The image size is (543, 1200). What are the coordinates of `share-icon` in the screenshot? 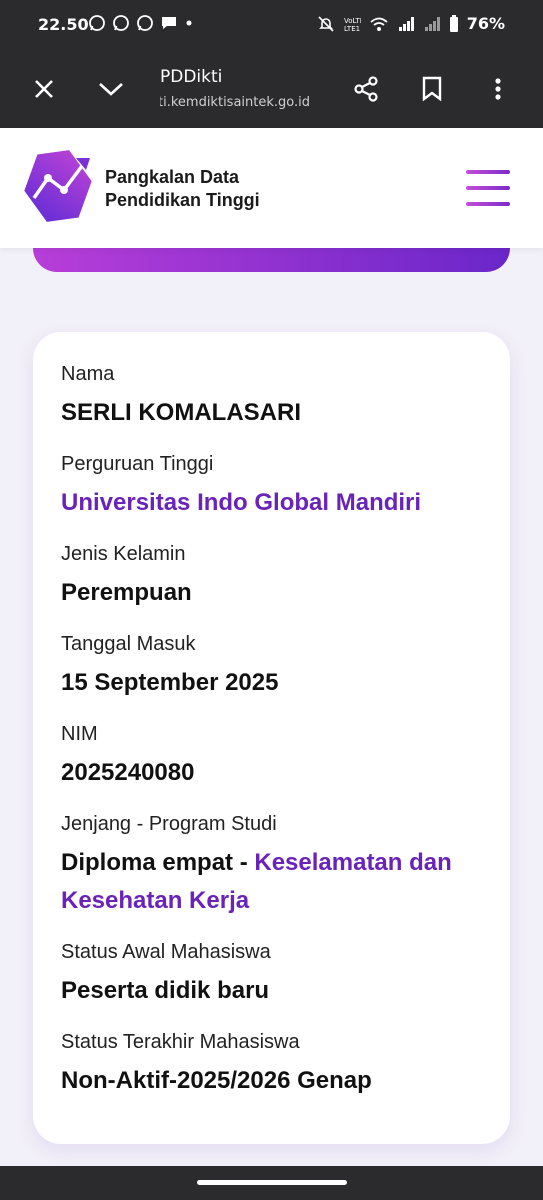 It's located at (366, 89).